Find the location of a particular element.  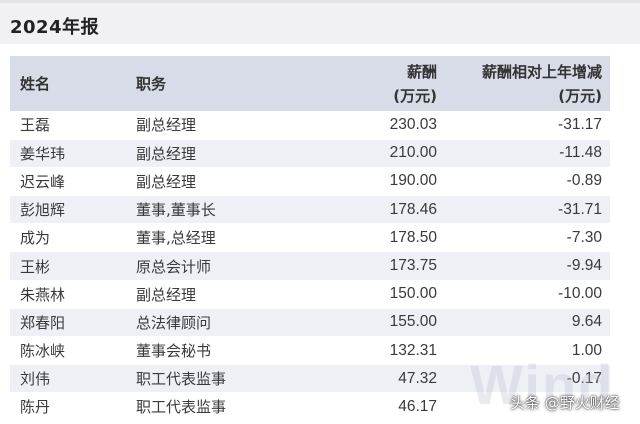

cell-salary: 178.50 is located at coordinates (377, 238).